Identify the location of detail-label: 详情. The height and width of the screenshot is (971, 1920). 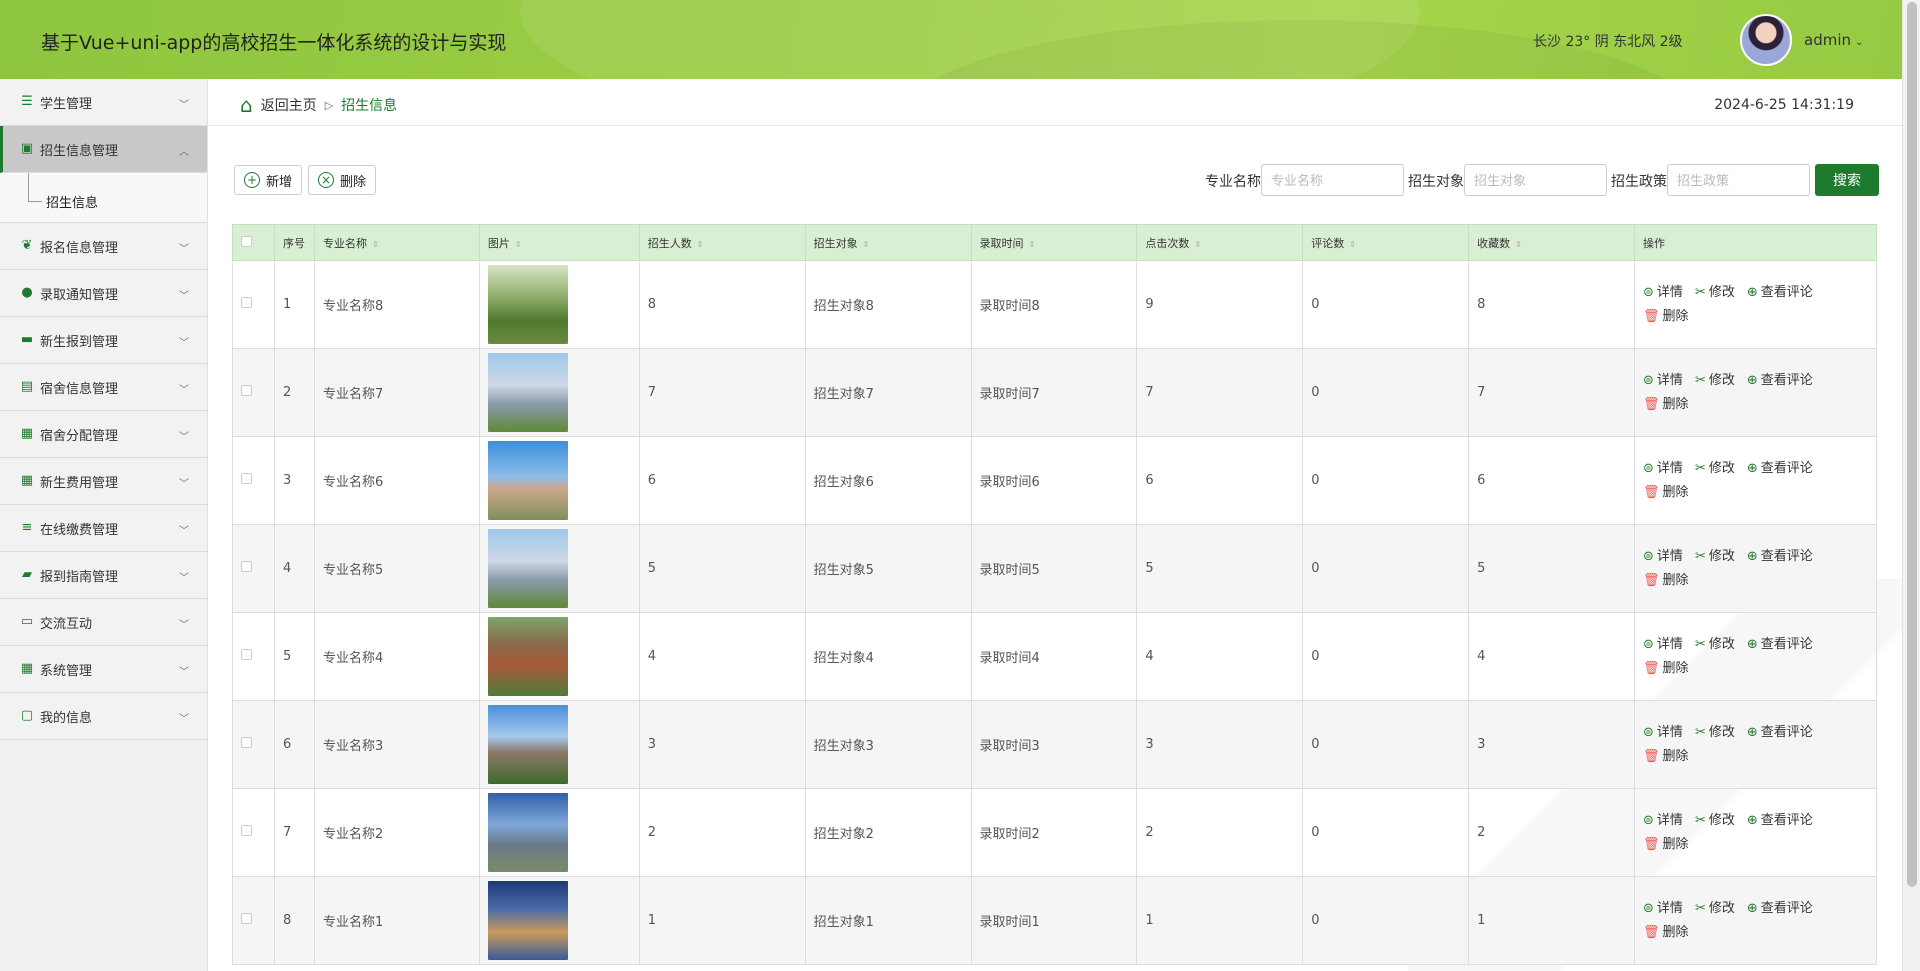
(1669, 644).